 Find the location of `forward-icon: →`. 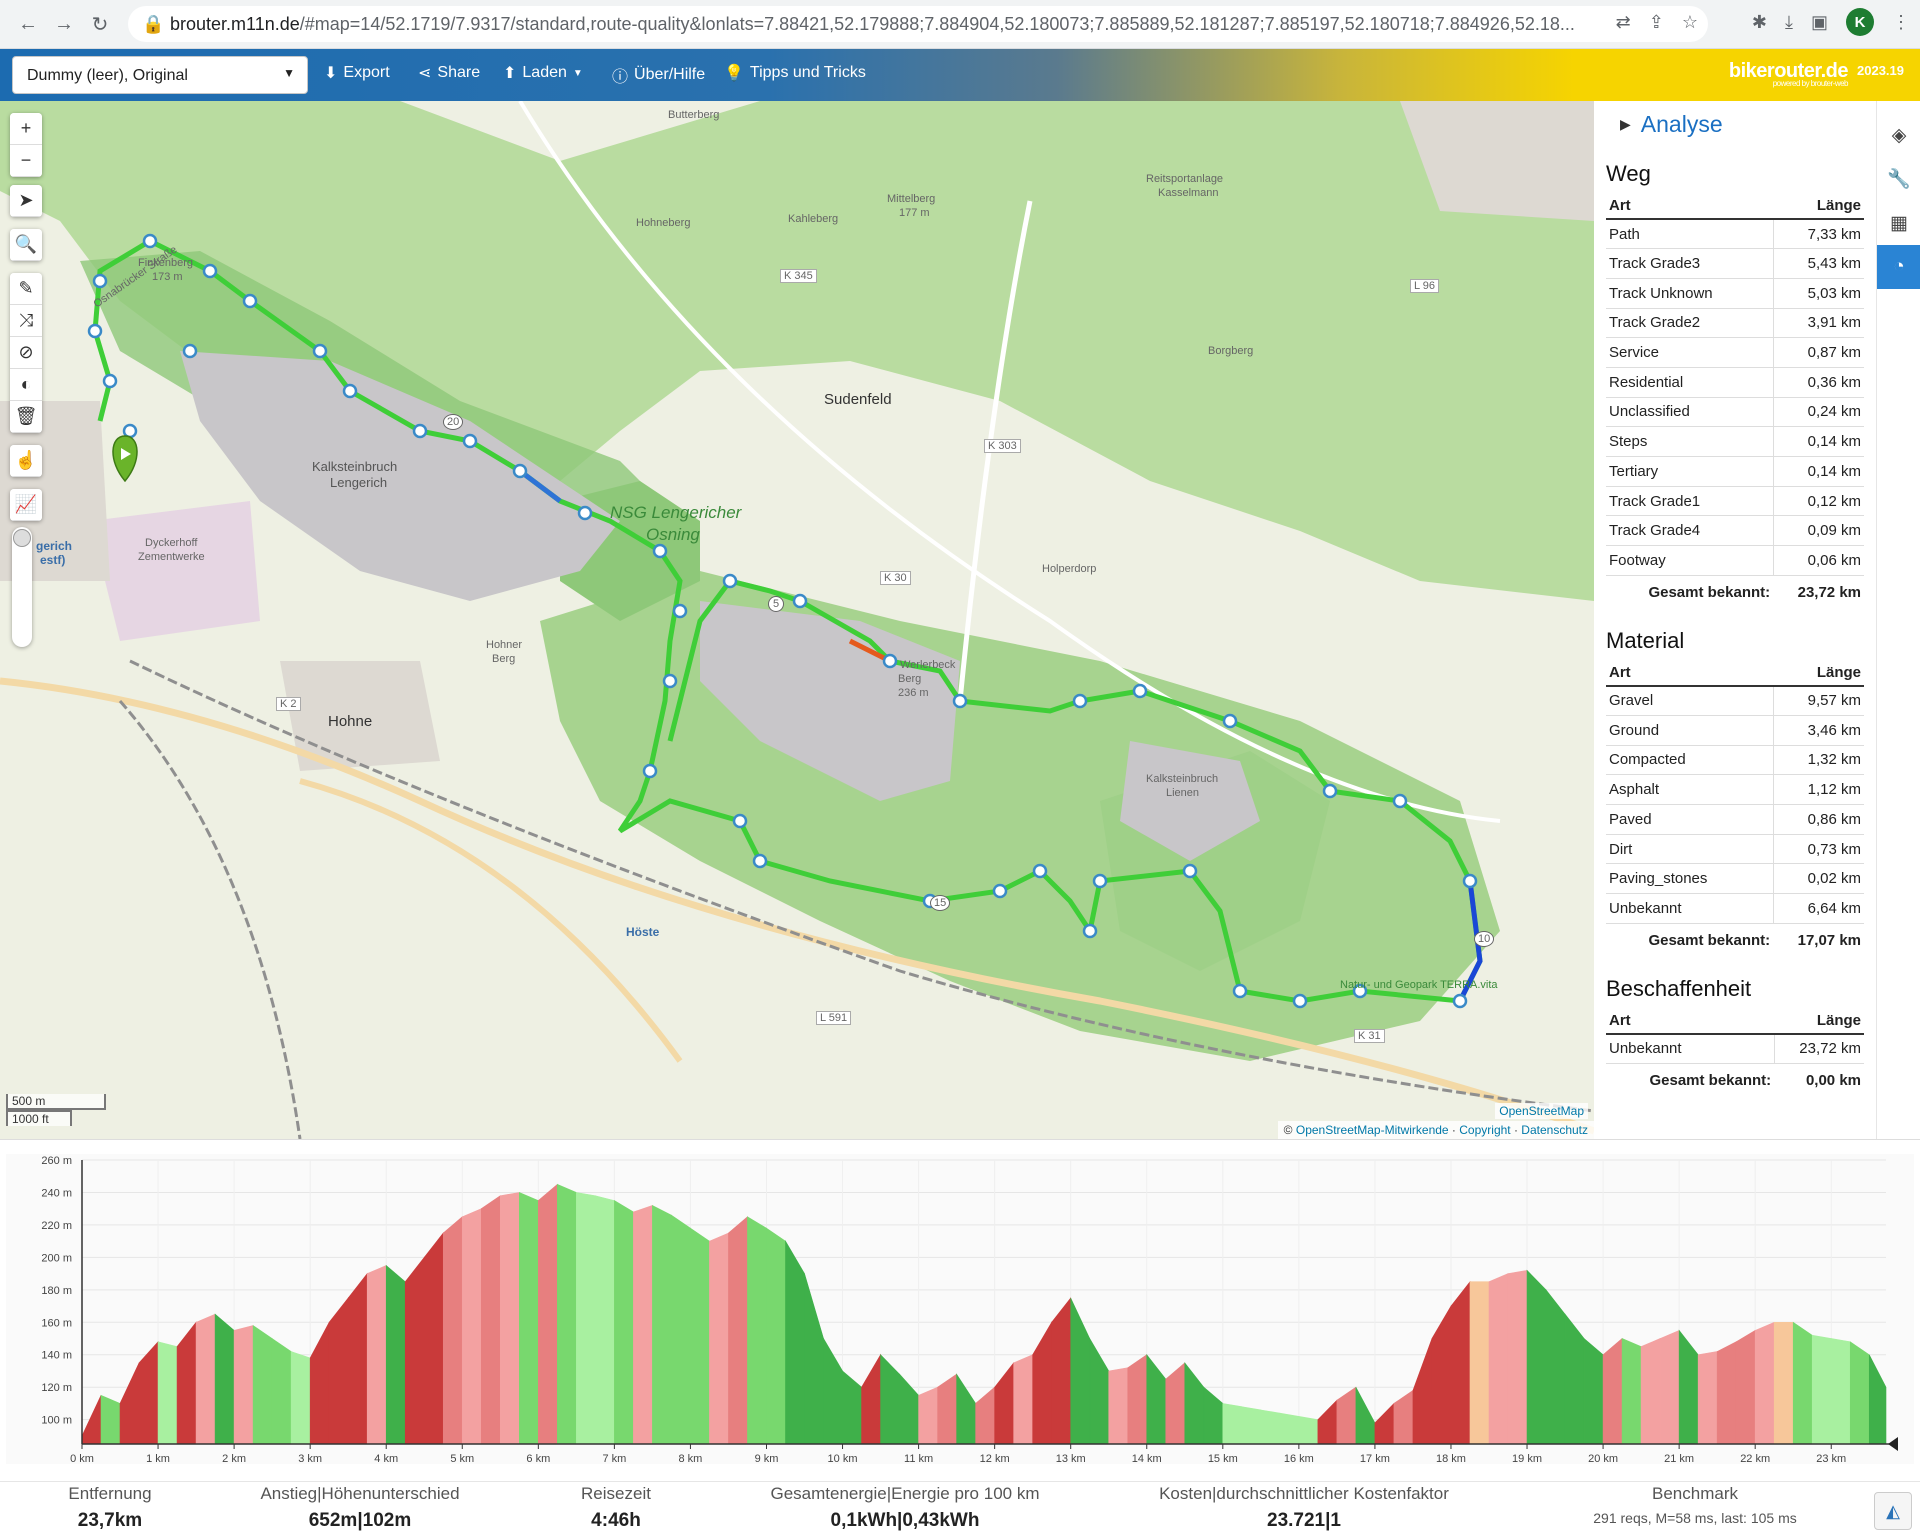

forward-icon: → is located at coordinates (64, 24).